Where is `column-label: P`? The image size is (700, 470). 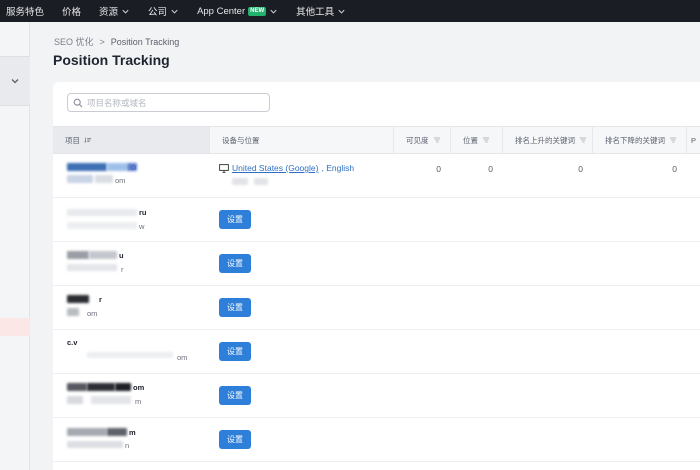 column-label: P is located at coordinates (694, 140).